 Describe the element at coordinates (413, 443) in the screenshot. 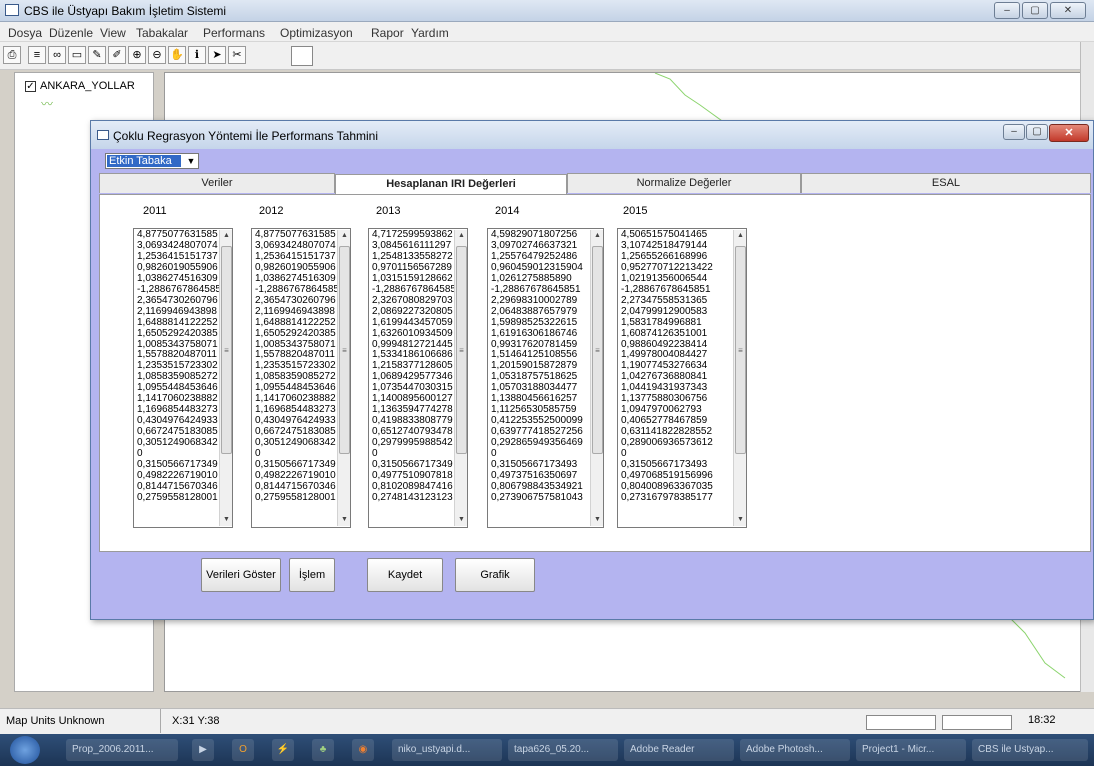

I see `list-item: 0,2979995988542` at that location.